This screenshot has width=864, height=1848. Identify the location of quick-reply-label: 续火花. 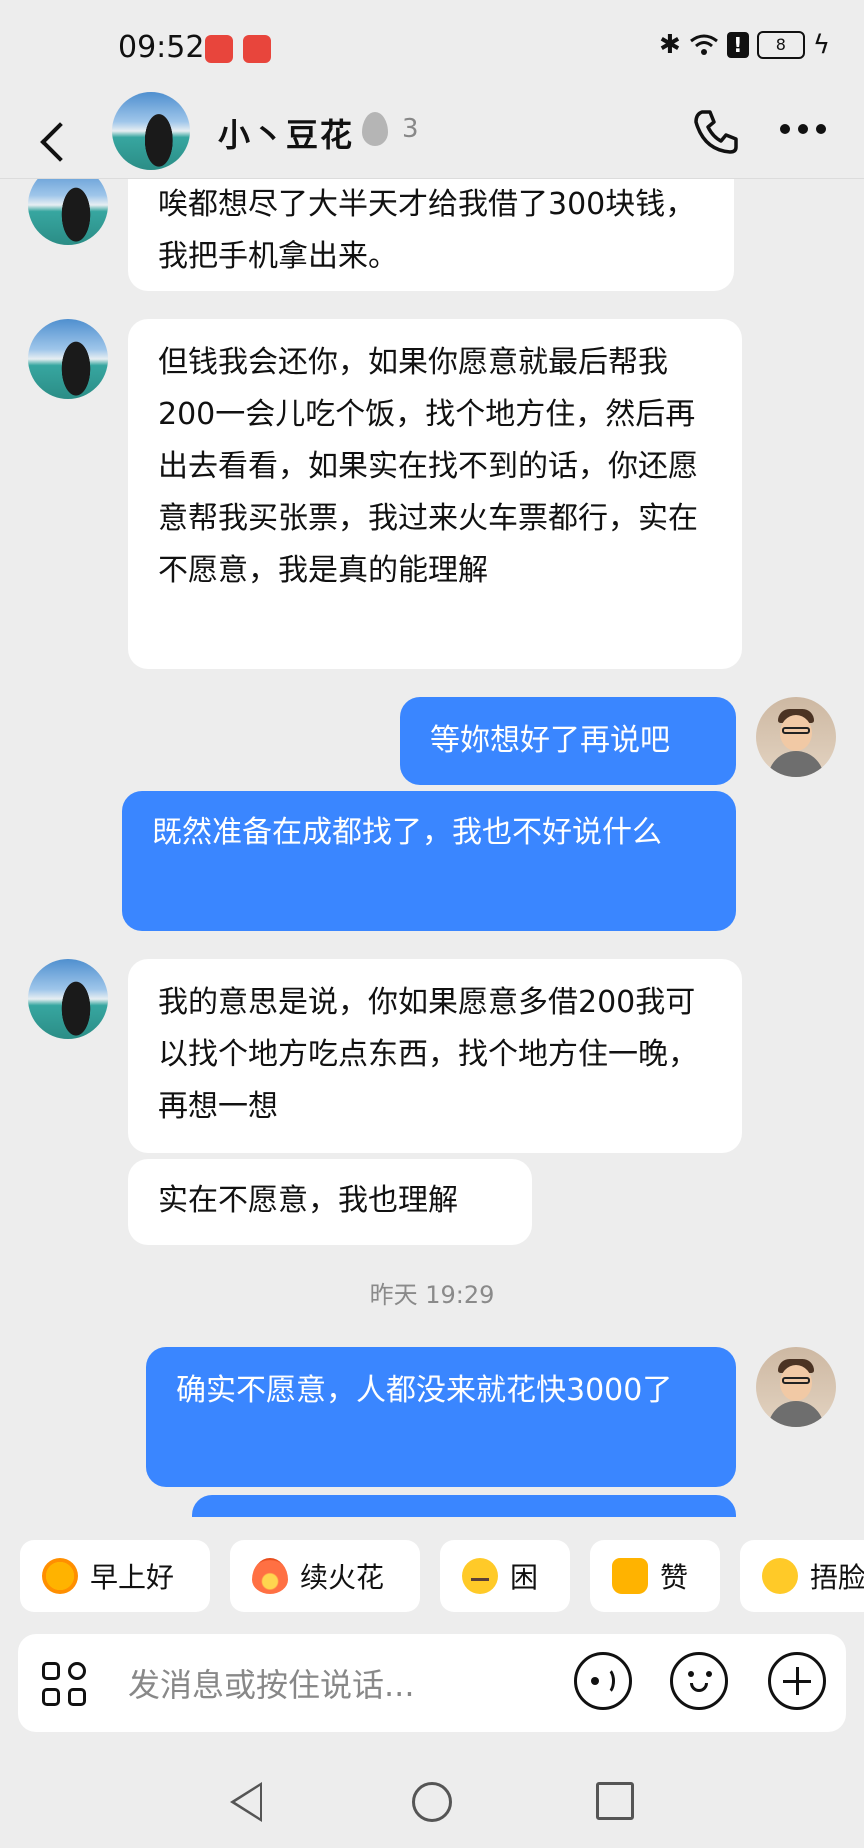
(342, 1577).